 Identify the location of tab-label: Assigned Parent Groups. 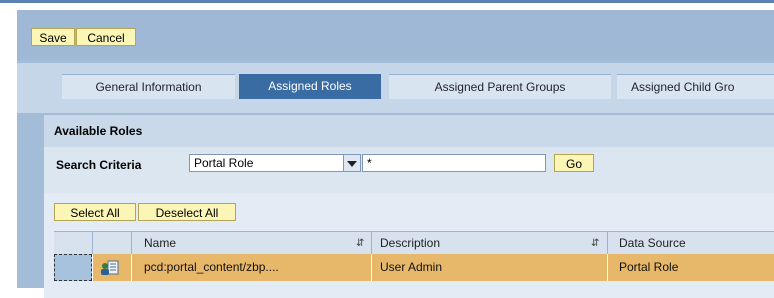
(500, 87).